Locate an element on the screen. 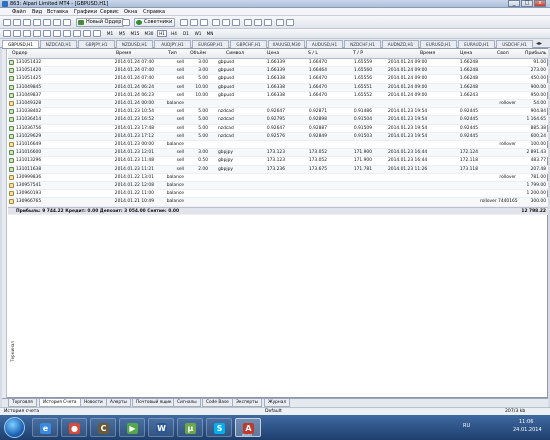 The height and width of the screenshot is (440, 550). tab-alerts: Алерты is located at coordinates (118, 403).